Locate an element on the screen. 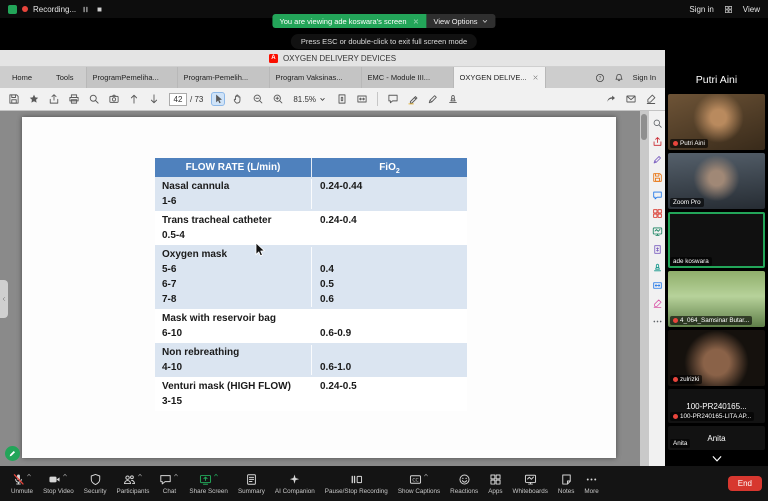 This screenshot has width=768, height=501. help-icon: ? is located at coordinates (600, 78).